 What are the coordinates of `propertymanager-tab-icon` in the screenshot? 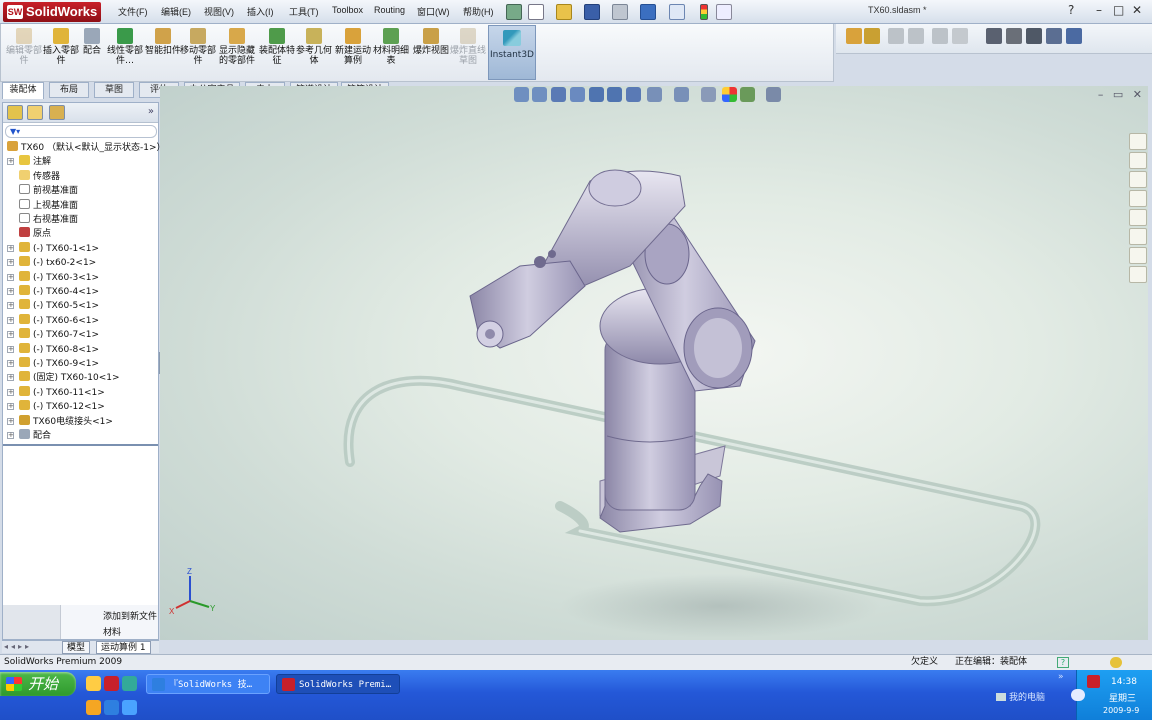 It's located at (35, 112).